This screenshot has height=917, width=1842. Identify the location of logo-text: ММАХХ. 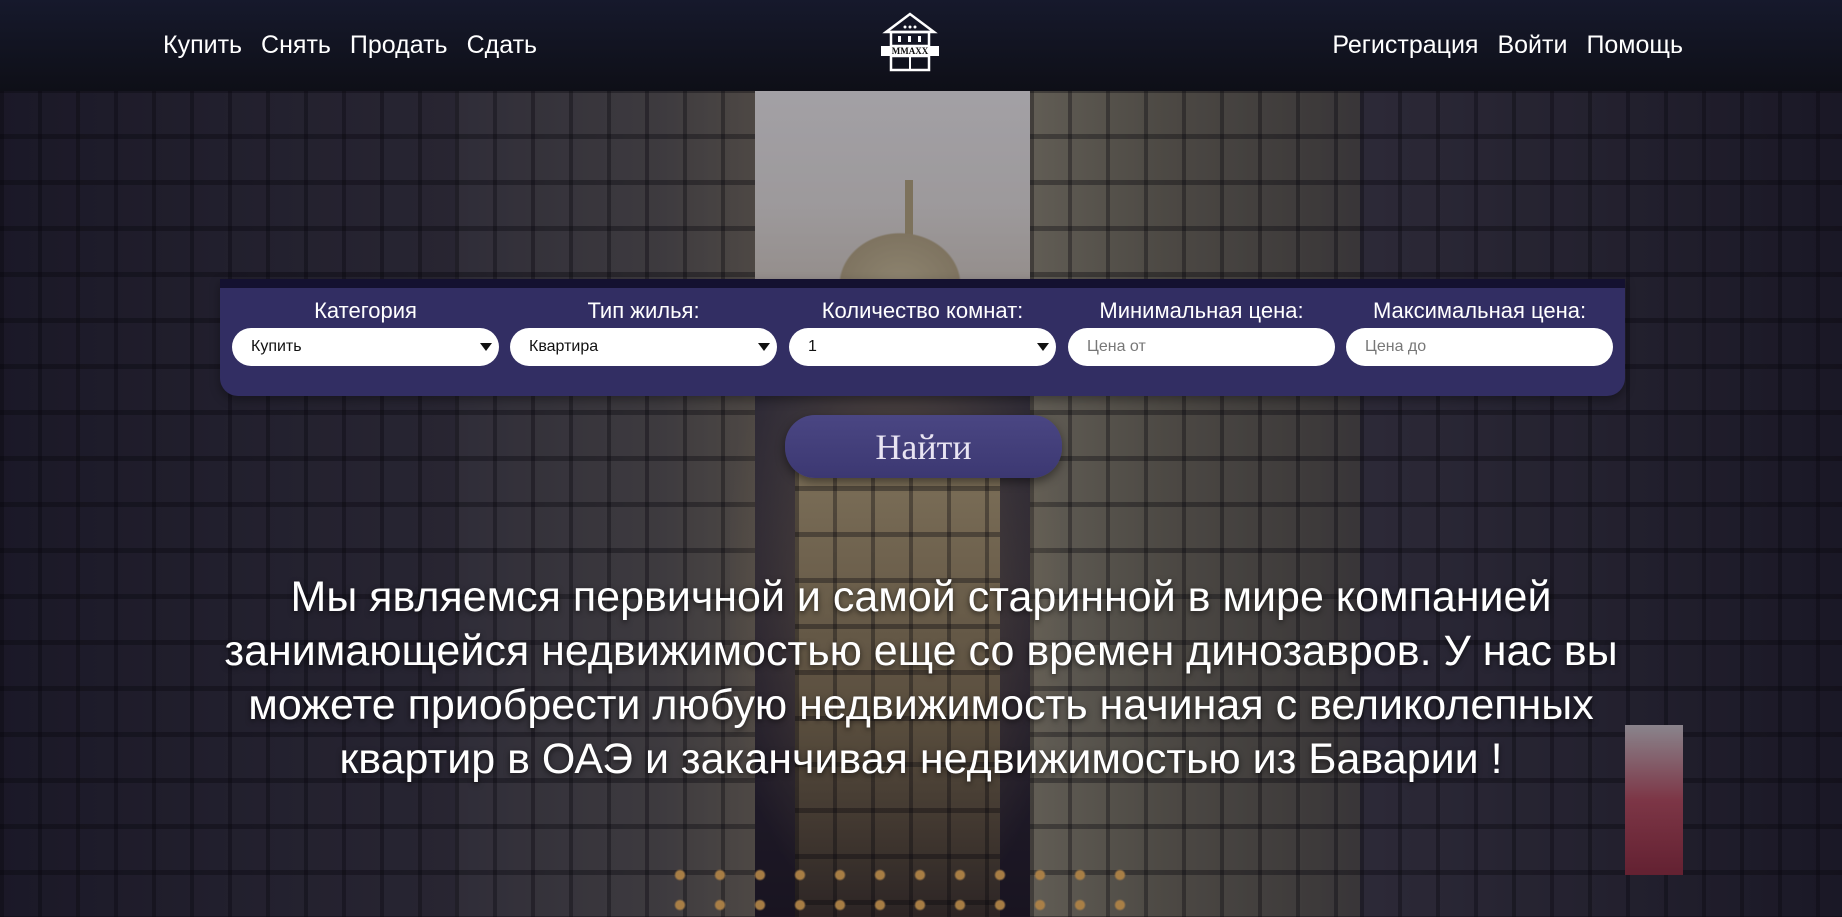
(910, 51).